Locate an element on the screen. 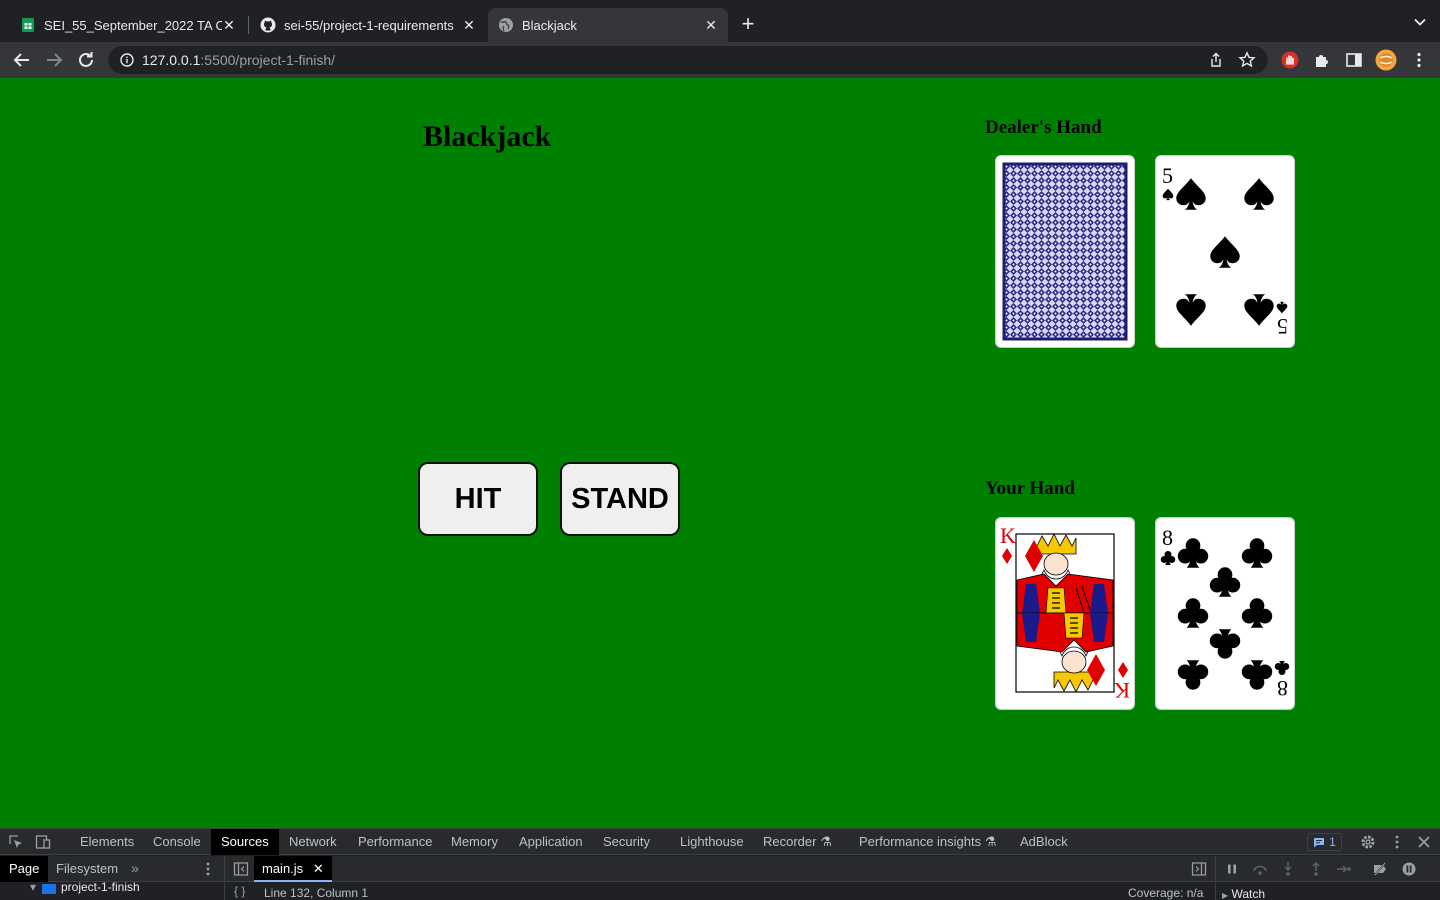 This screenshot has height=900, width=1440. devtools-tab-console: Console is located at coordinates (177, 842).